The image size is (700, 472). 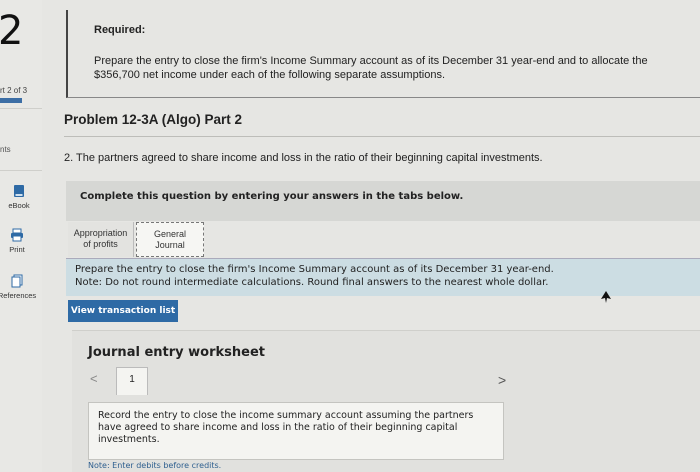 I want to click on tab-general-journal: General Journal, so click(x=170, y=239).